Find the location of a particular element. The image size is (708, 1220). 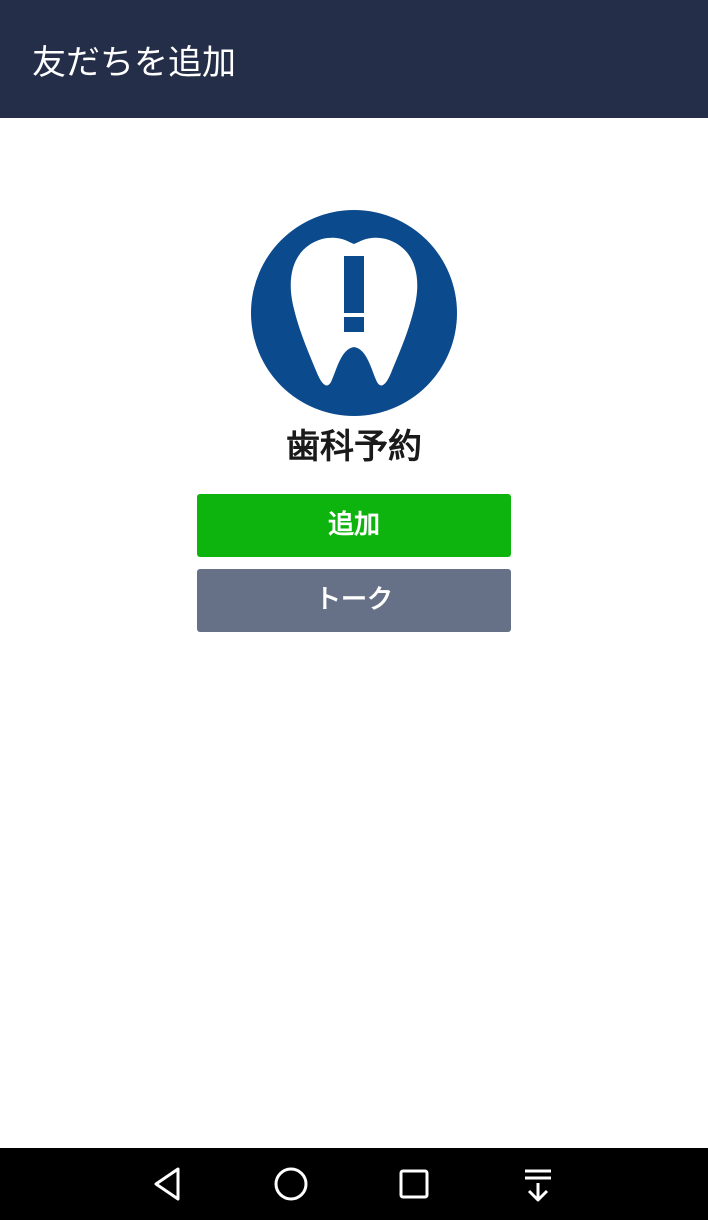

home-icon is located at coordinates (291, 1184).